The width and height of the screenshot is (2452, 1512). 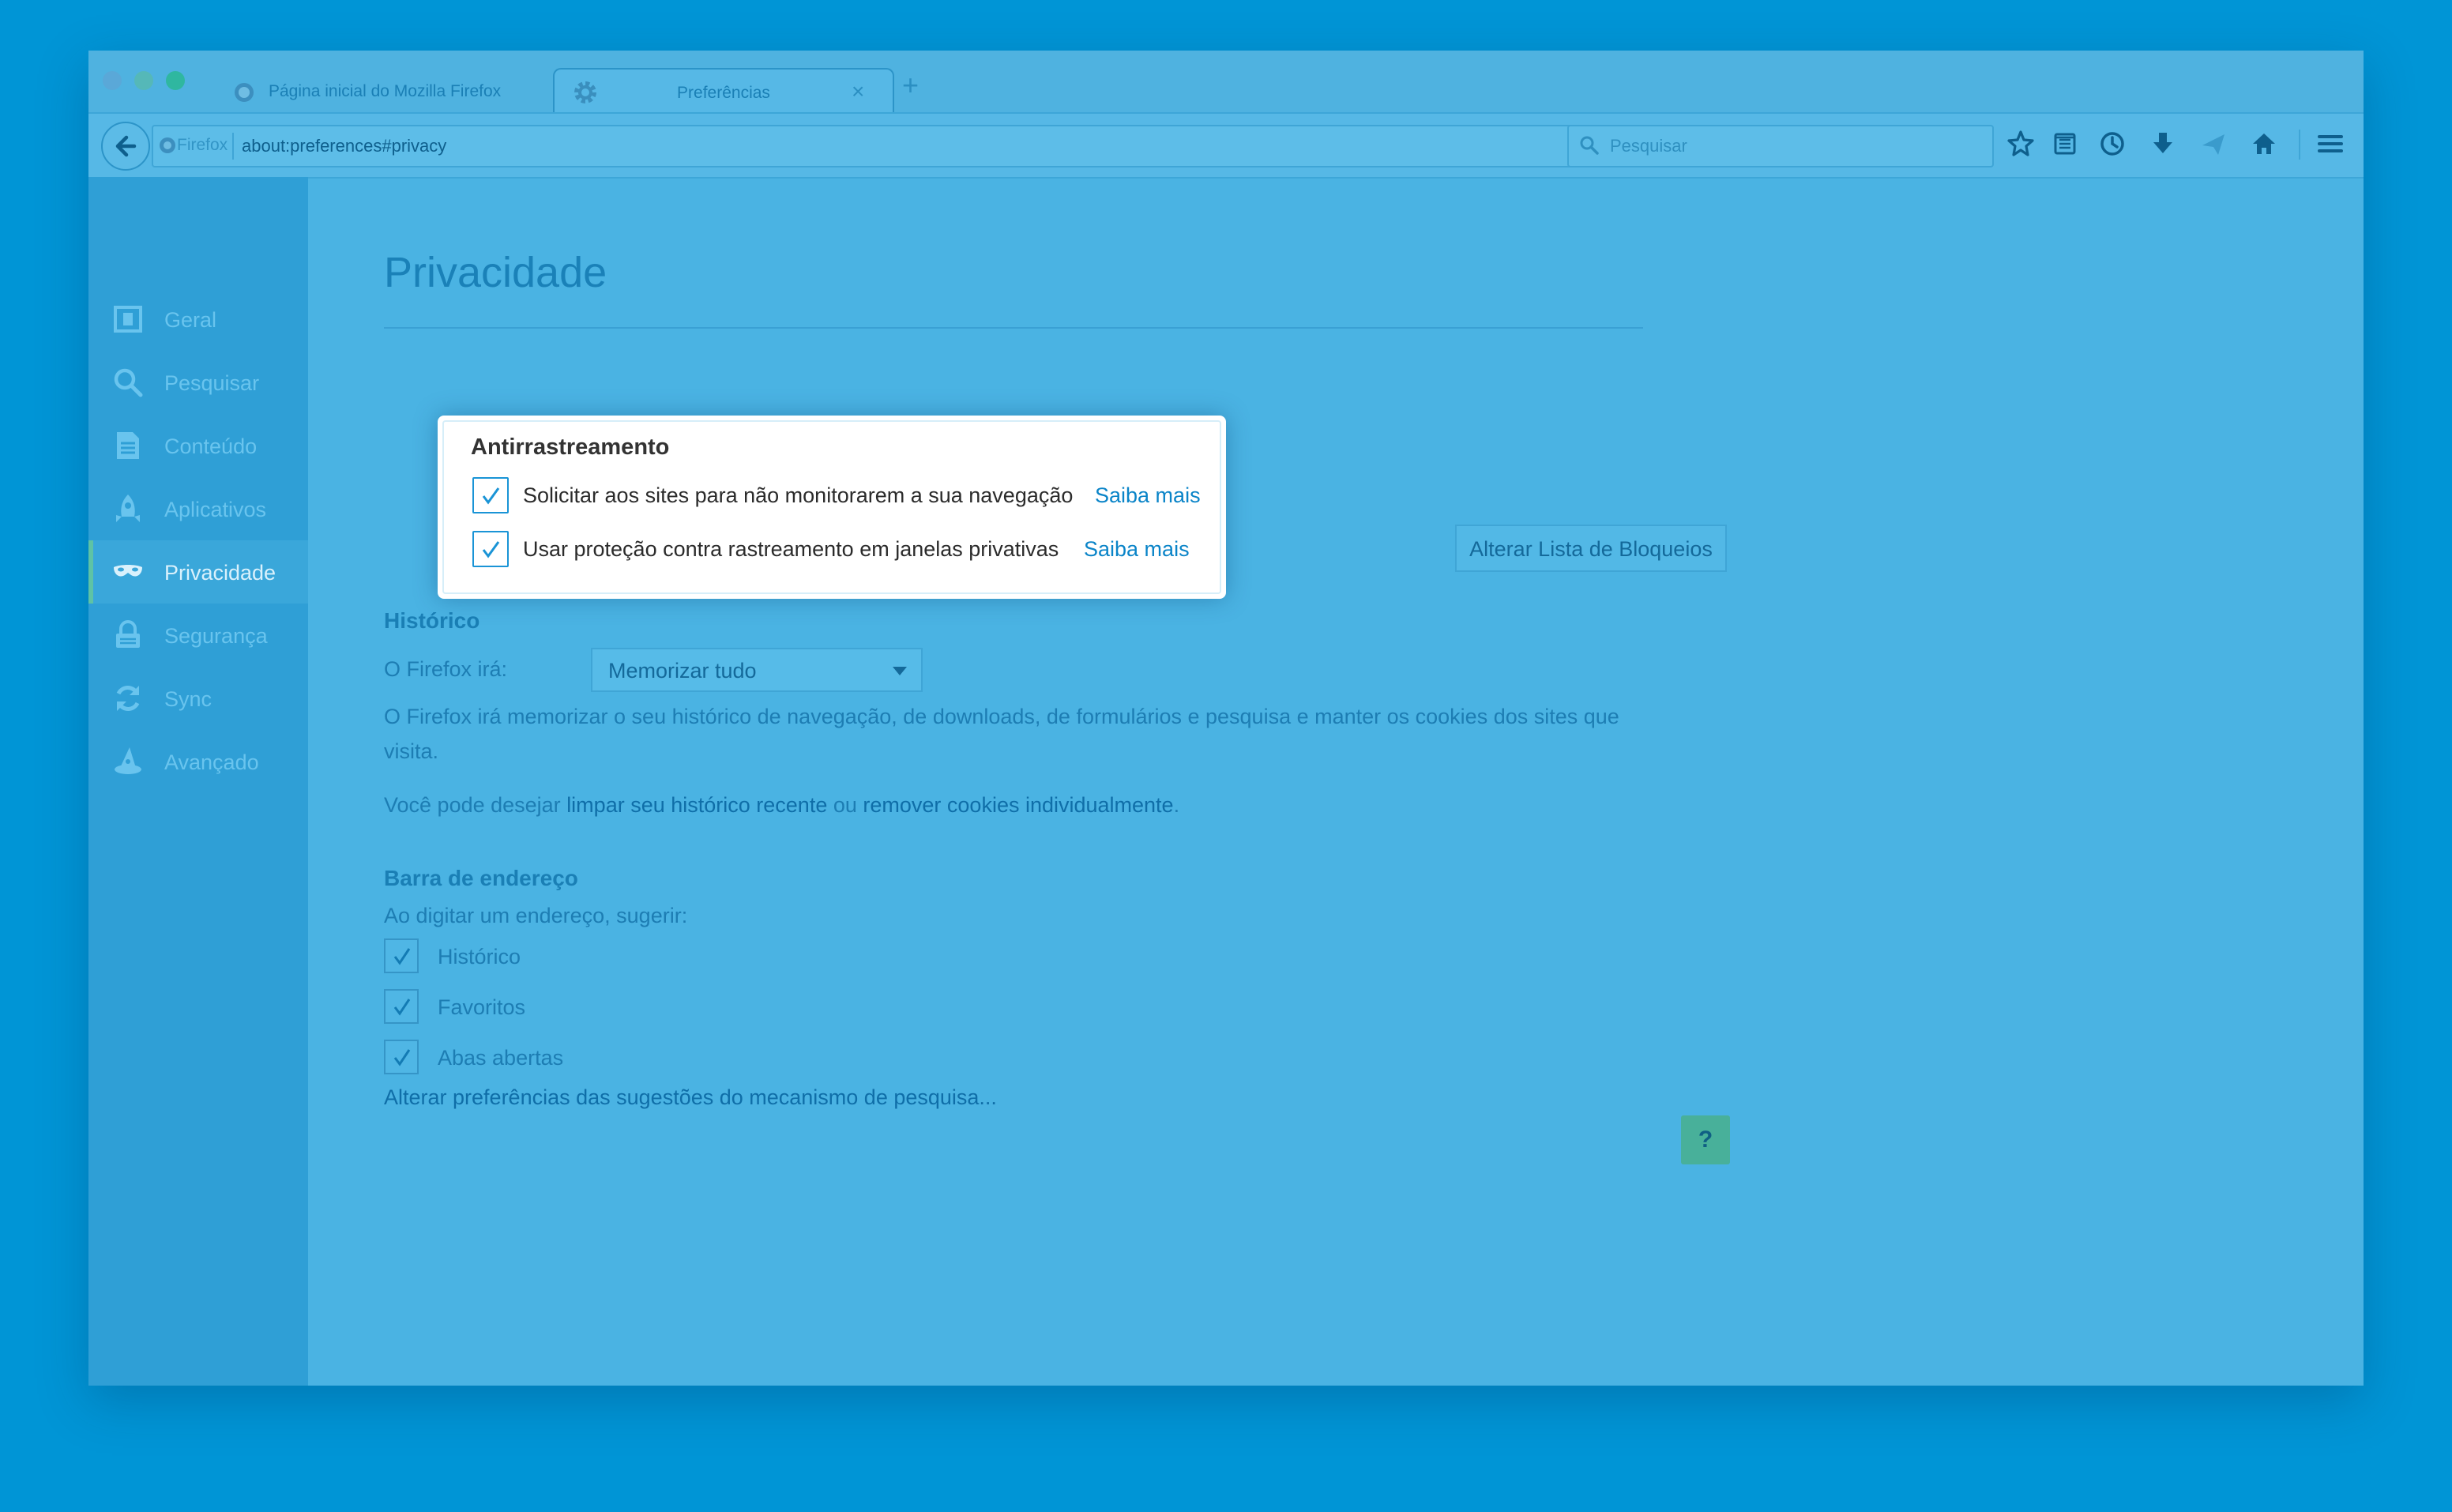 I want to click on firefox-will-label: O Firefox irá:, so click(x=446, y=669).